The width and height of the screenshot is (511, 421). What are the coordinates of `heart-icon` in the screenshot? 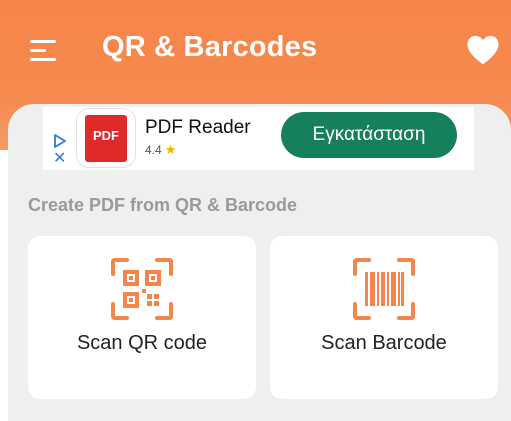 It's located at (483, 50).